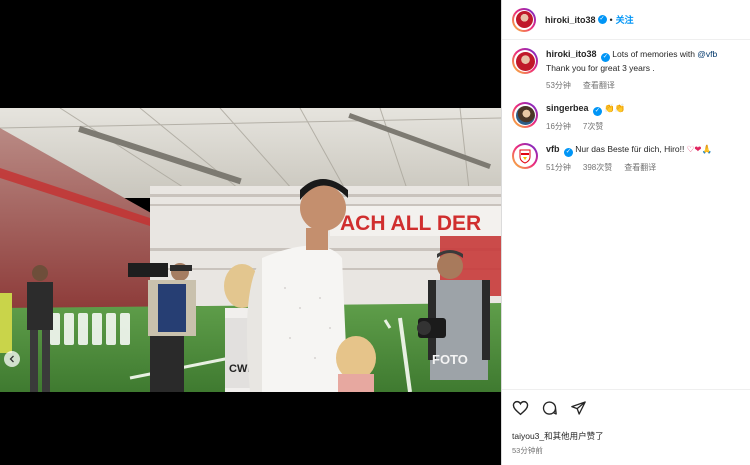 Image resolution: width=750 pixels, height=465 pixels. I want to click on post-time: 53分钟前, so click(626, 450).